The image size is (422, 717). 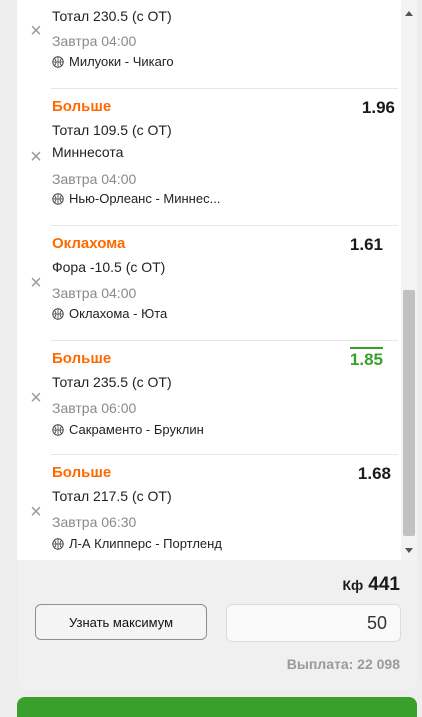 I want to click on bet-odds: 1.96, so click(x=378, y=107).